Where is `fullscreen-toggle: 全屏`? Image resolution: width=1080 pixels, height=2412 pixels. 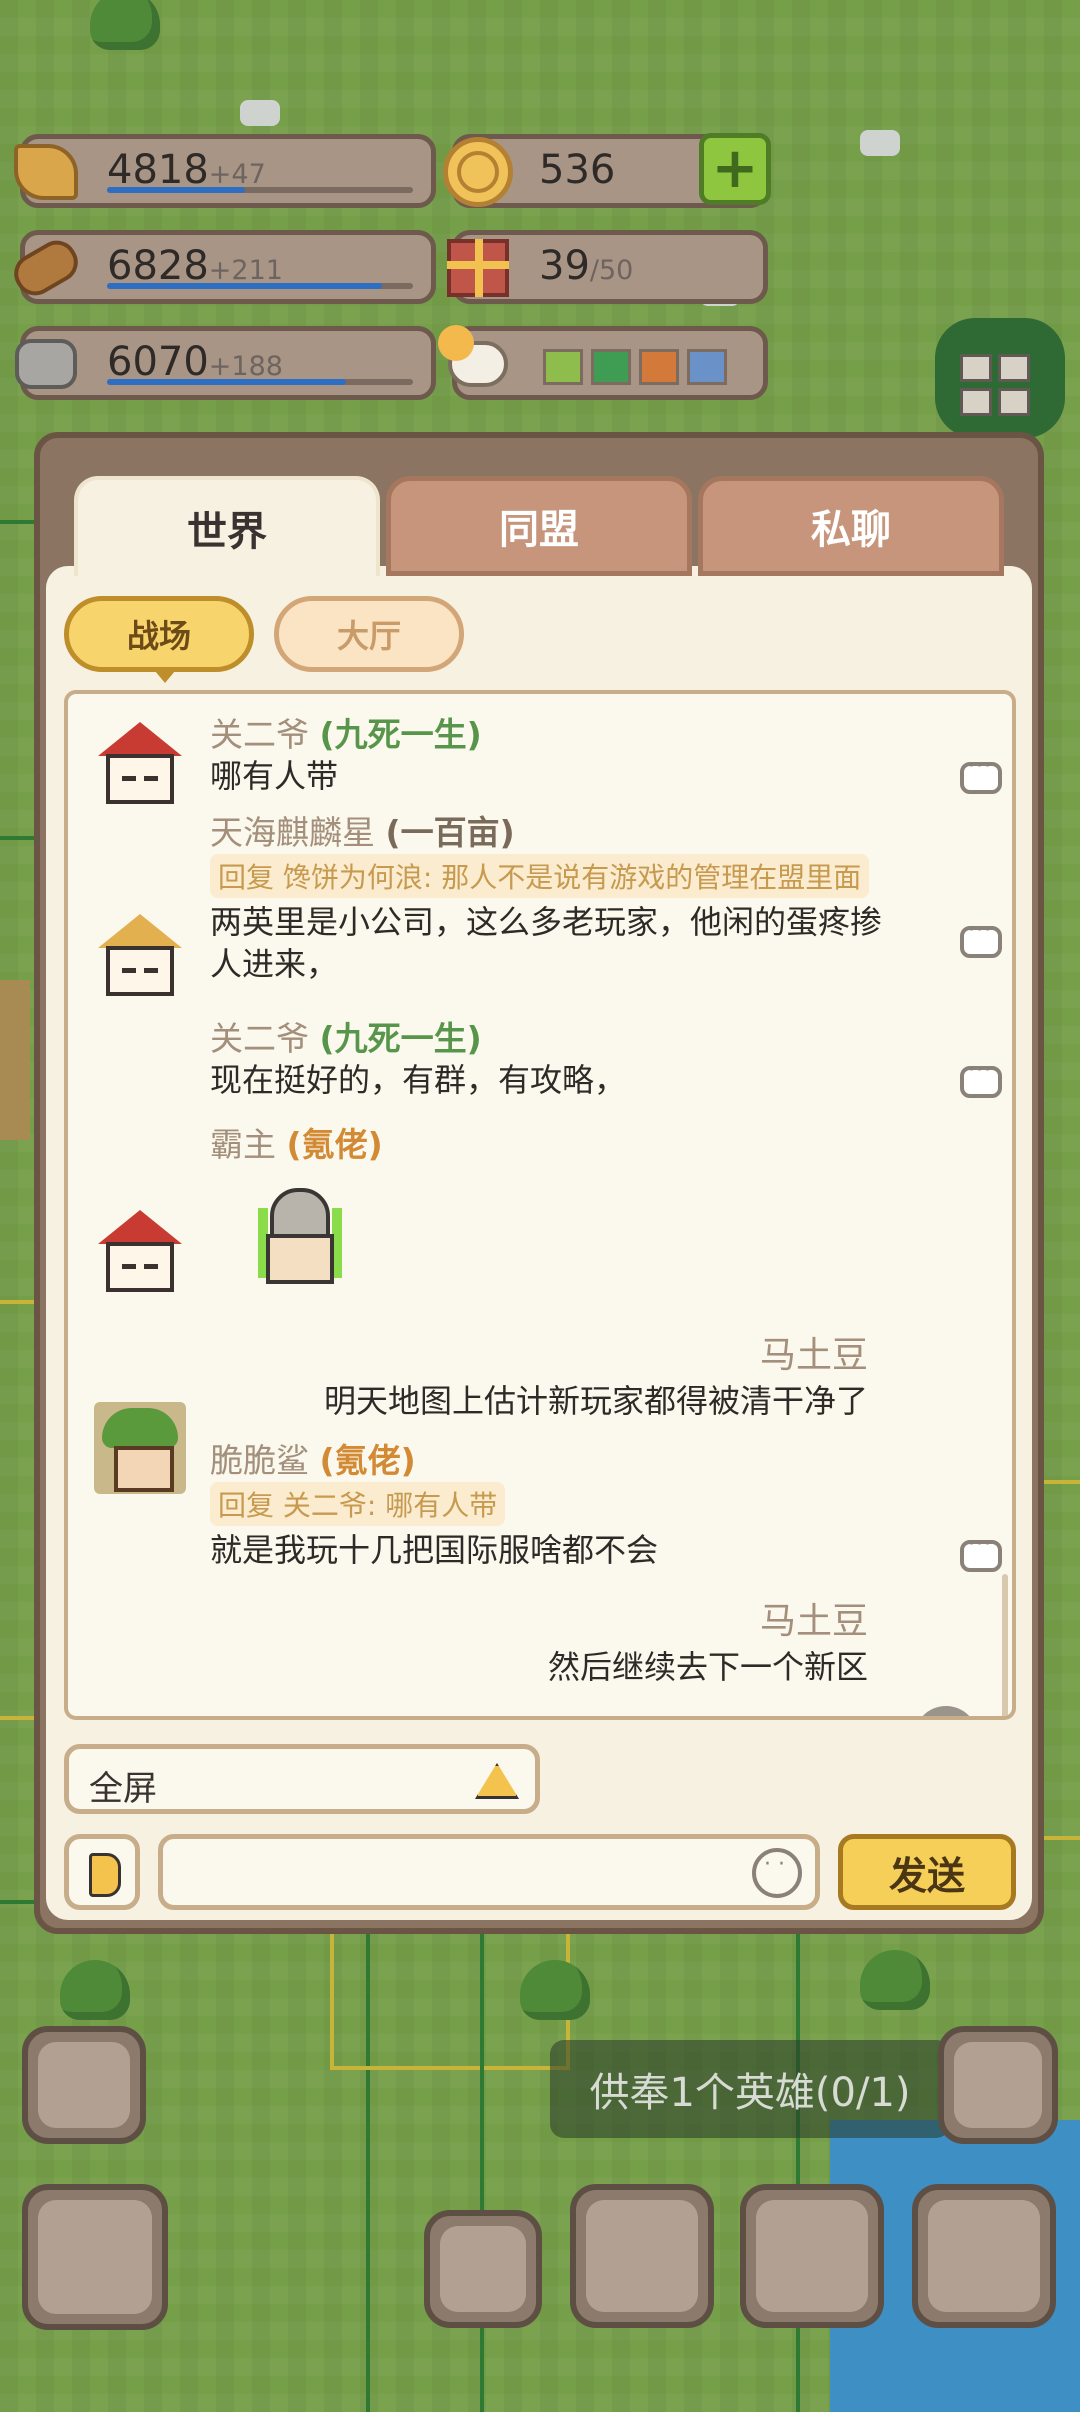 fullscreen-toggle: 全屏 is located at coordinates (302, 1779).